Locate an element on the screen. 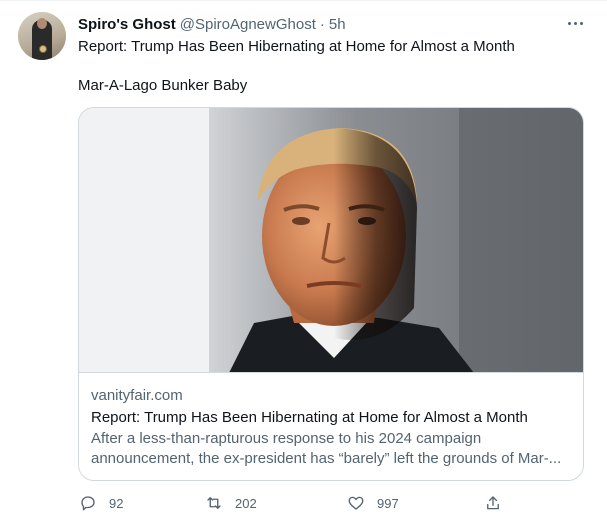  avatar is located at coordinates (42, 36).